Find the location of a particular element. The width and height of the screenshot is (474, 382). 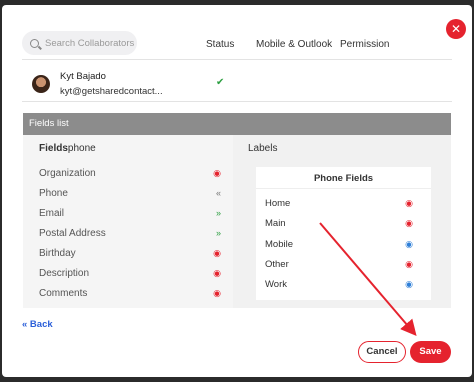

annotation-arrow is located at coordinates (368, 279).